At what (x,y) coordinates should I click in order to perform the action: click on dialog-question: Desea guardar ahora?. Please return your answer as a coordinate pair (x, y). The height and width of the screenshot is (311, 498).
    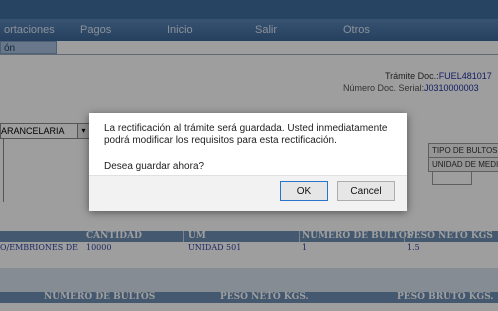
    Looking at the image, I should click on (154, 166).